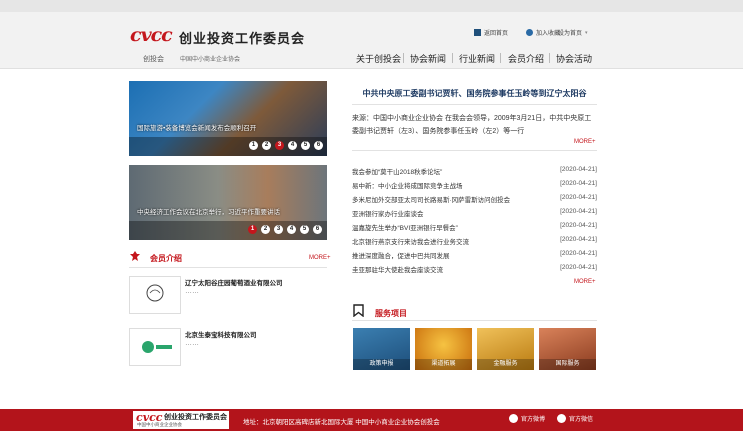 Image resolution: width=743 pixels, height=431 pixels. I want to click on chevron-down-icon: ▾, so click(586, 32).